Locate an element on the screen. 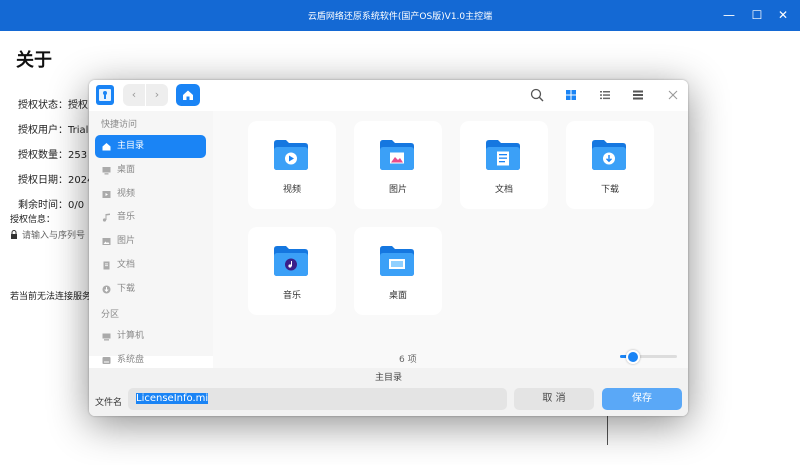 The height and width of the screenshot is (465, 800). sidebar-item-computer: 计算机 is located at coordinates (150, 336).